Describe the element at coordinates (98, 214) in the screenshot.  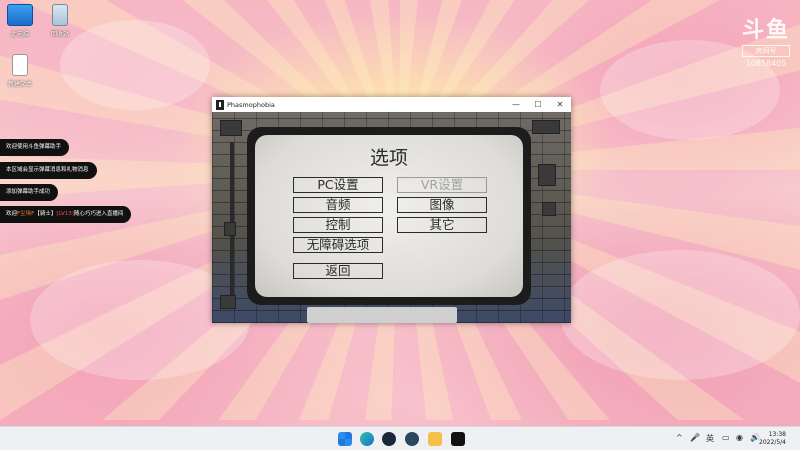
I see `chat-suffix: 随心巧巧进入直播间` at that location.